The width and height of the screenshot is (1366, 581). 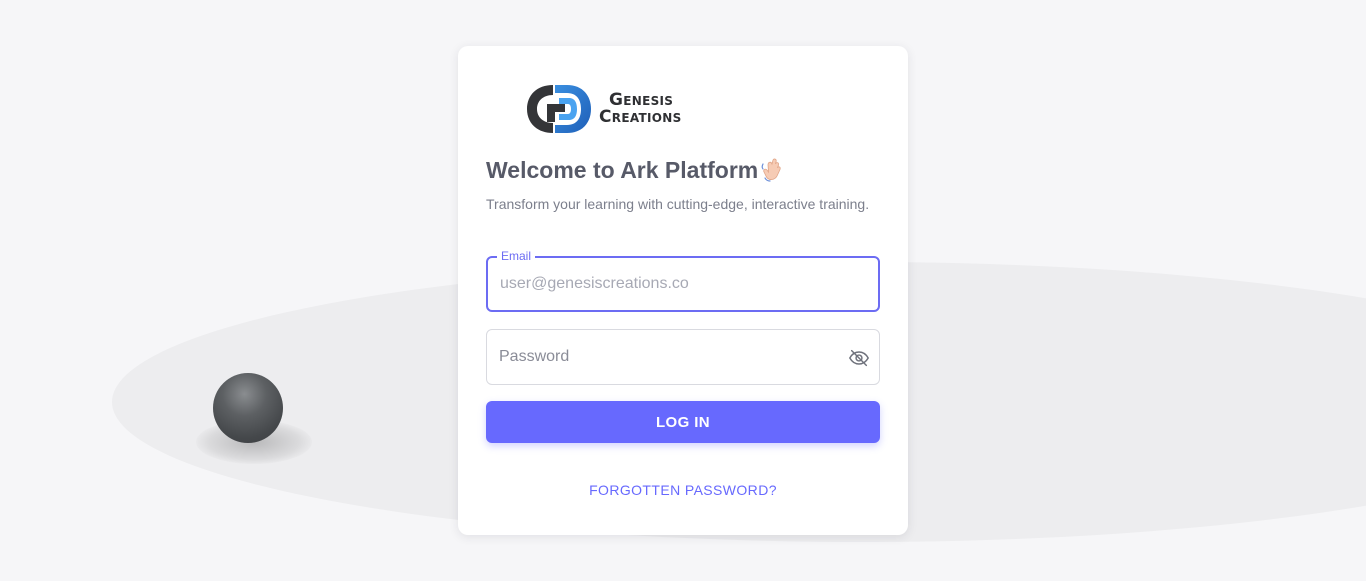 I want to click on login-button: LOG IN, so click(x=683, y=422).